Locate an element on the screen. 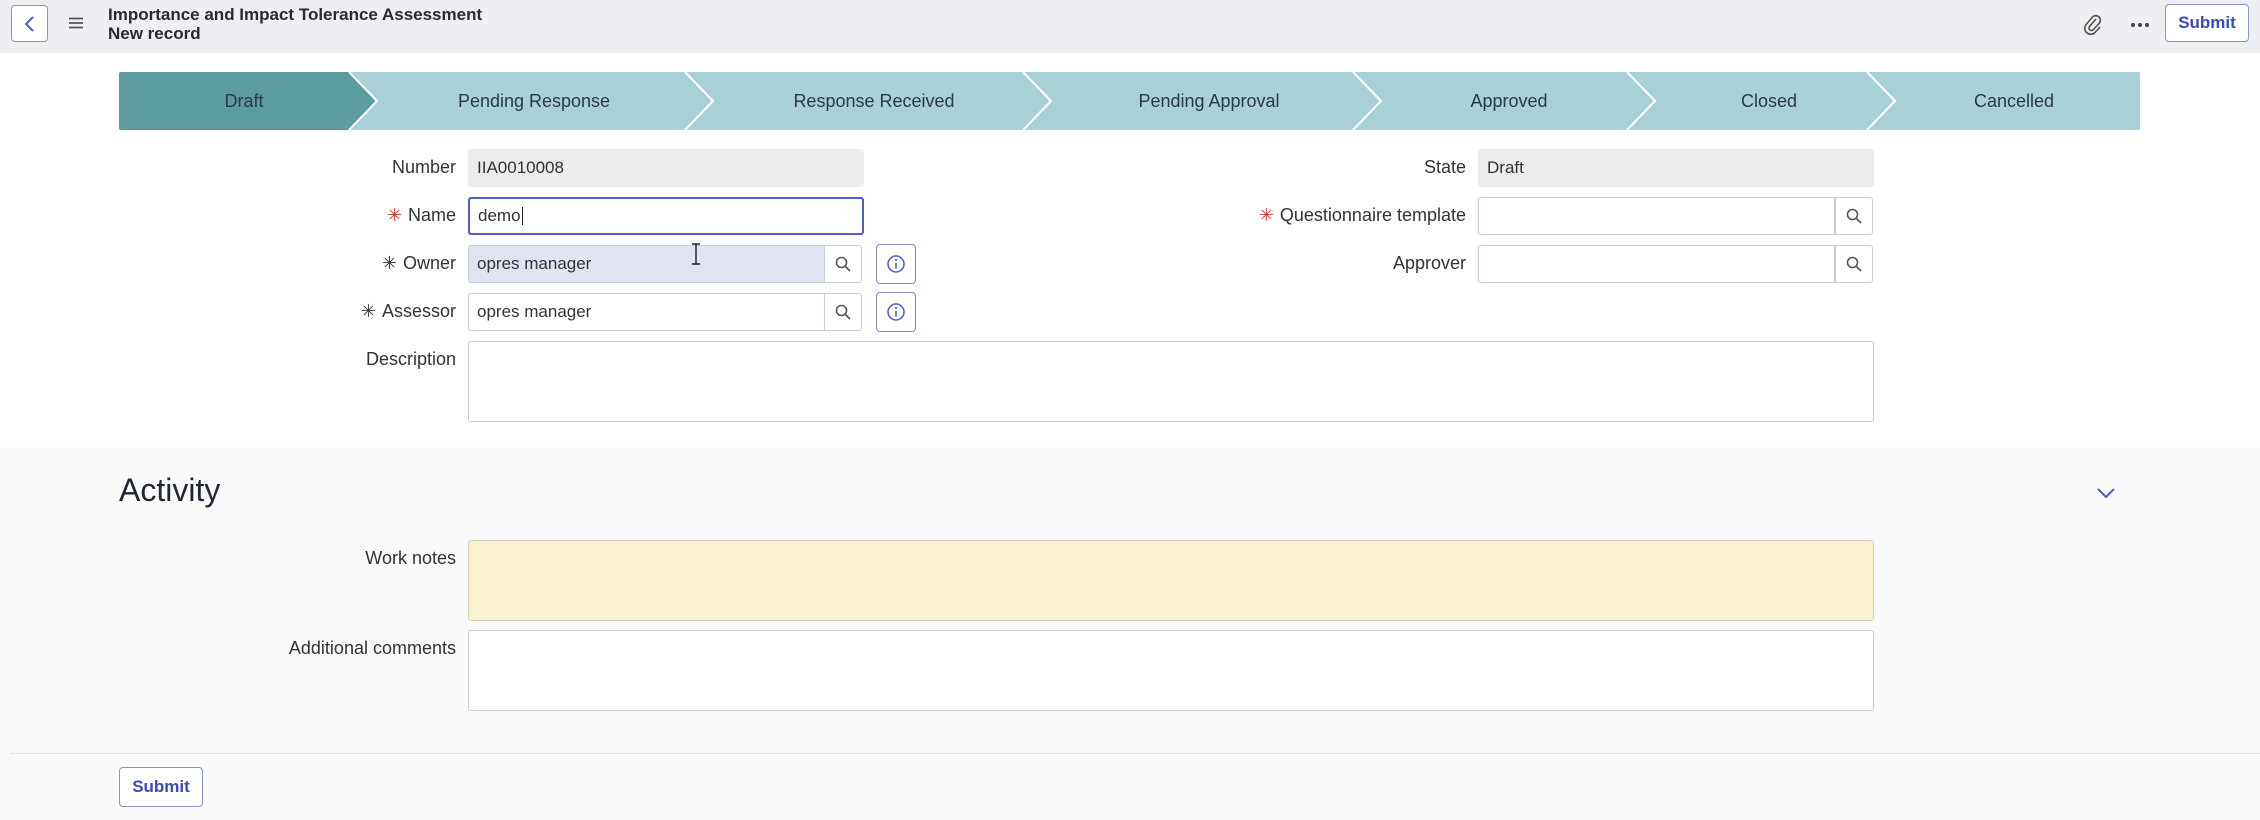 Image resolution: width=2260 pixels, height=820 pixels. more-options-icon is located at coordinates (2140, 25).